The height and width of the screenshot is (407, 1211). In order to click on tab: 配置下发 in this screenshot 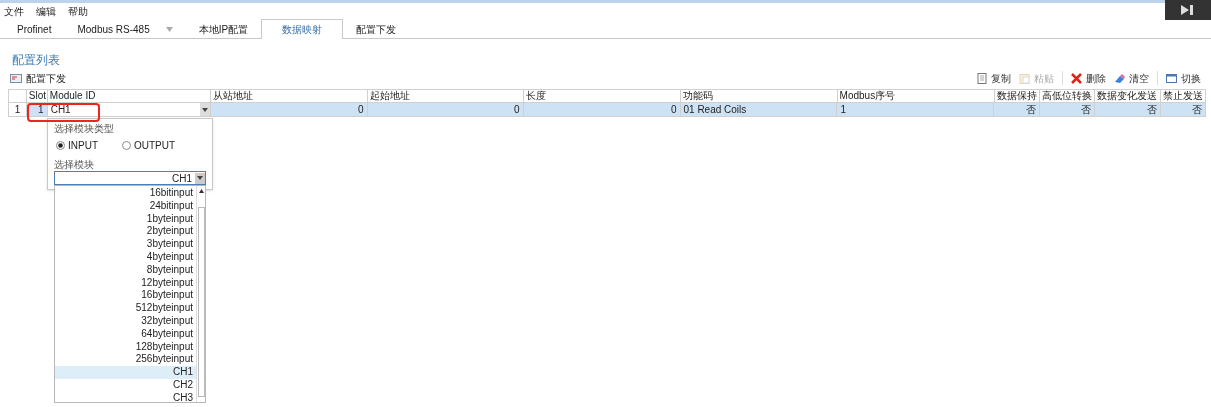, I will do `click(376, 29)`.